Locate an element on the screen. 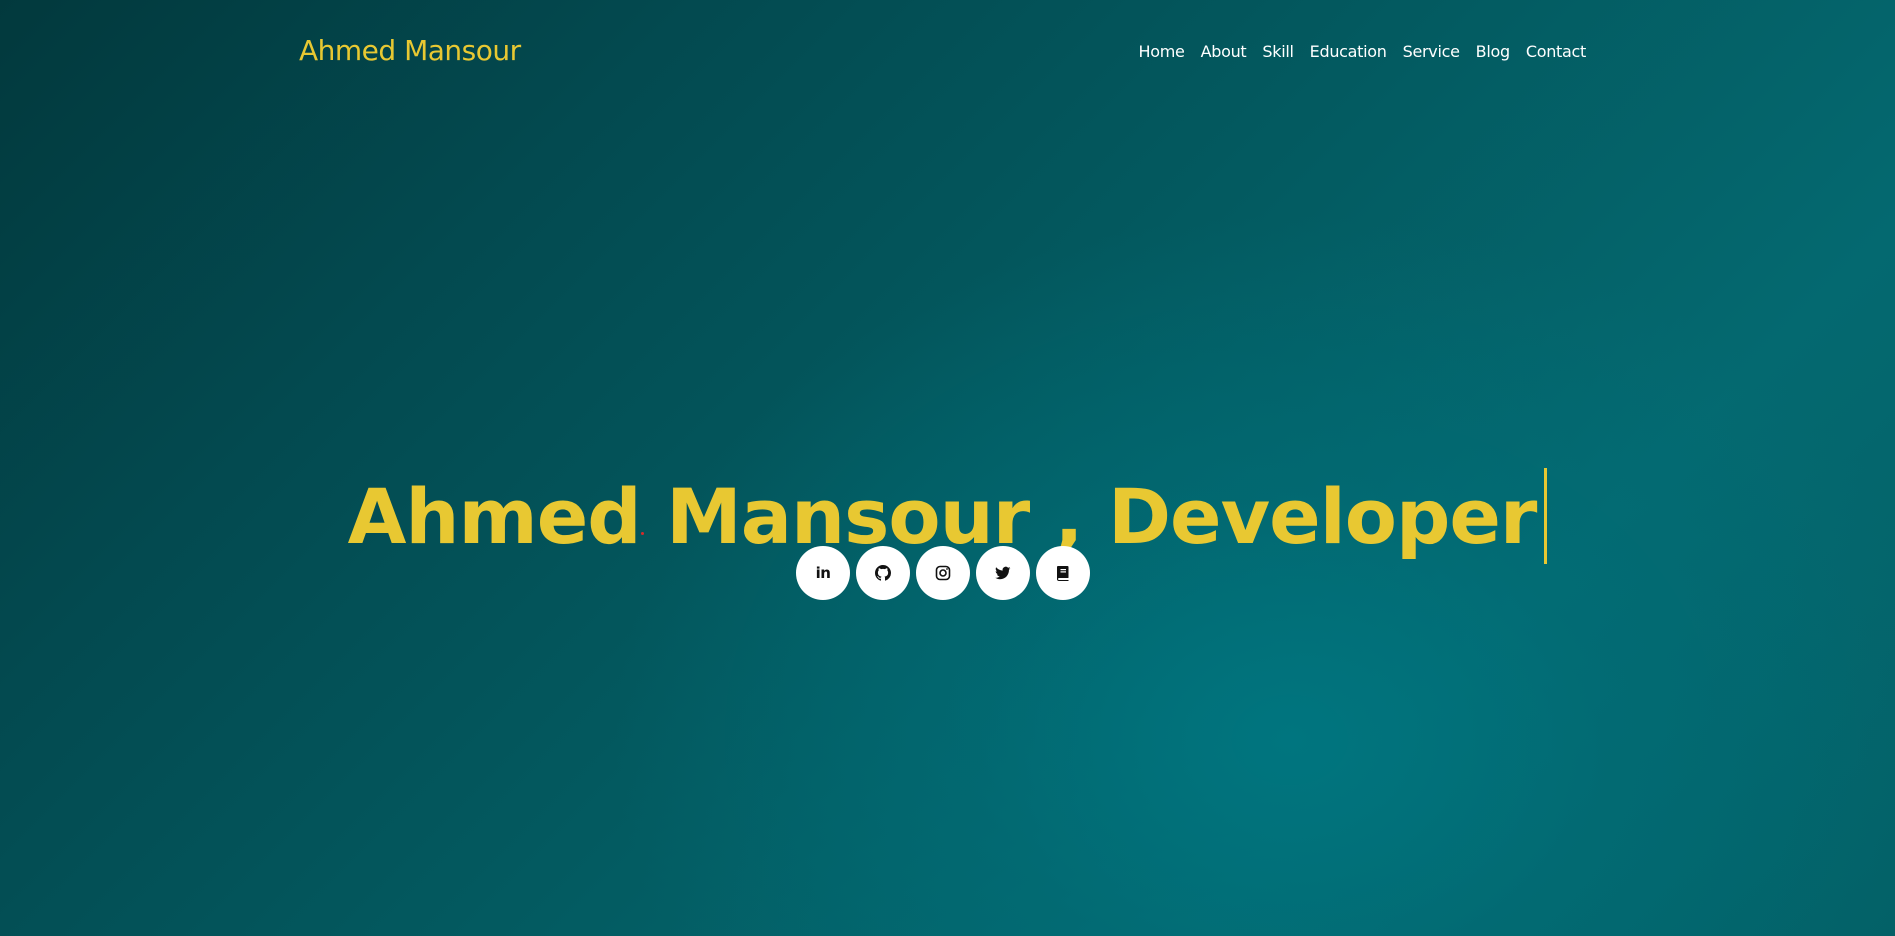 This screenshot has height=936, width=1895. nav-link-skill: Skill is located at coordinates (1278, 51).